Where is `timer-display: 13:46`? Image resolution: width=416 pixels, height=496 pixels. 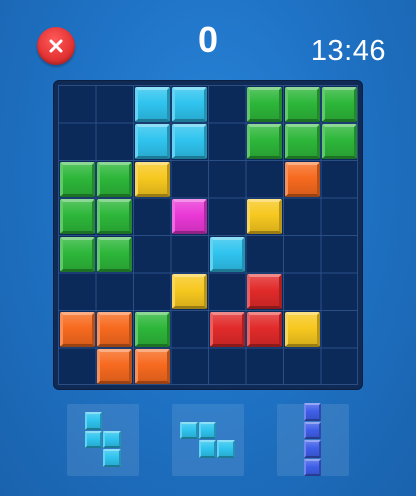
timer-display: 13:46 is located at coordinates (348, 51).